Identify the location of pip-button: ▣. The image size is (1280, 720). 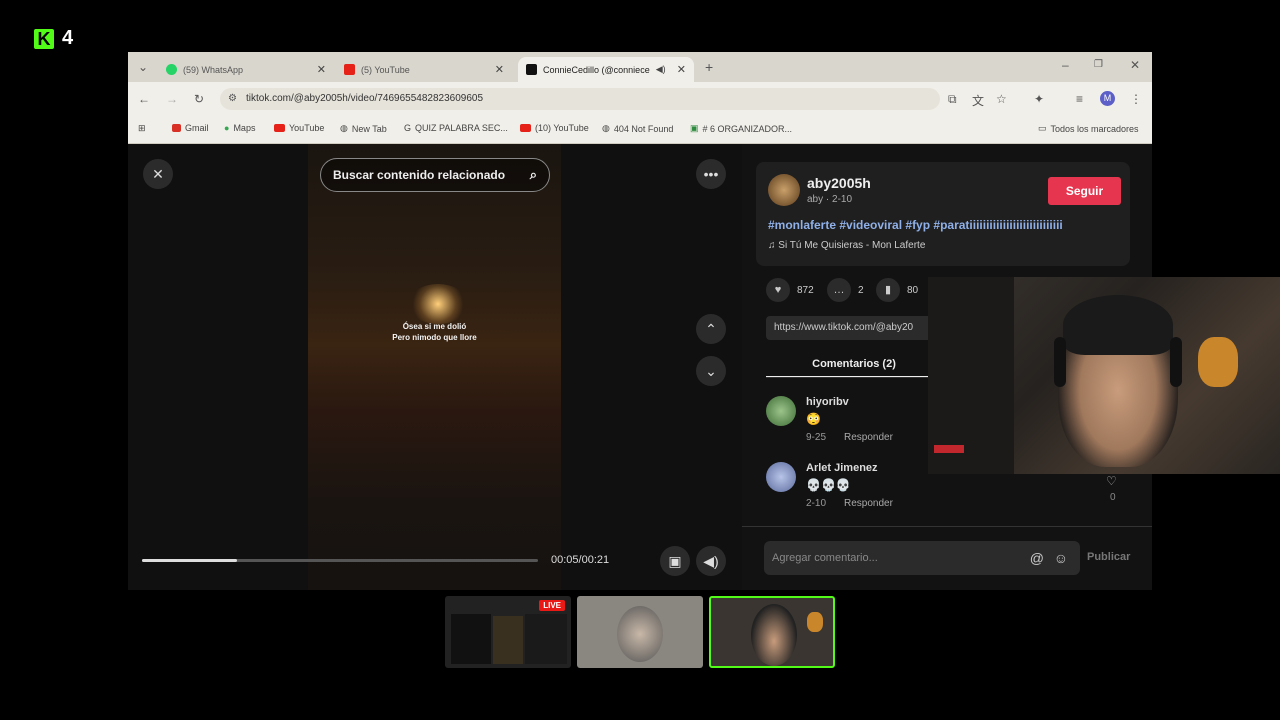
(675, 561).